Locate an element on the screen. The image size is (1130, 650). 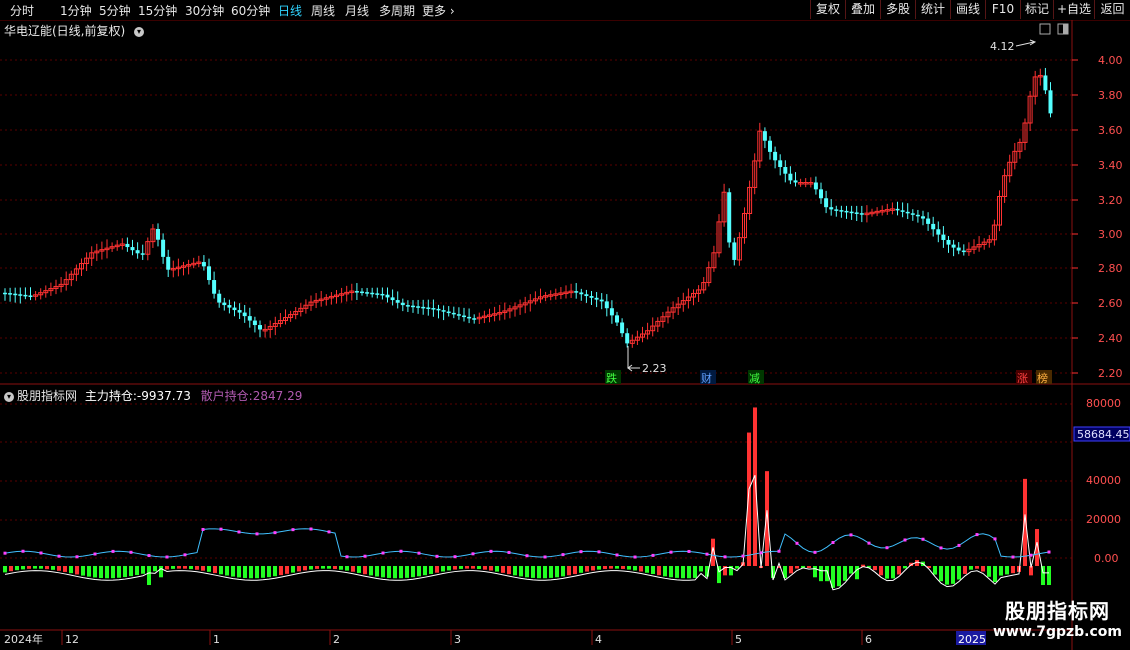
main-holding-value: -9937.73 is located at coordinates (163, 396).